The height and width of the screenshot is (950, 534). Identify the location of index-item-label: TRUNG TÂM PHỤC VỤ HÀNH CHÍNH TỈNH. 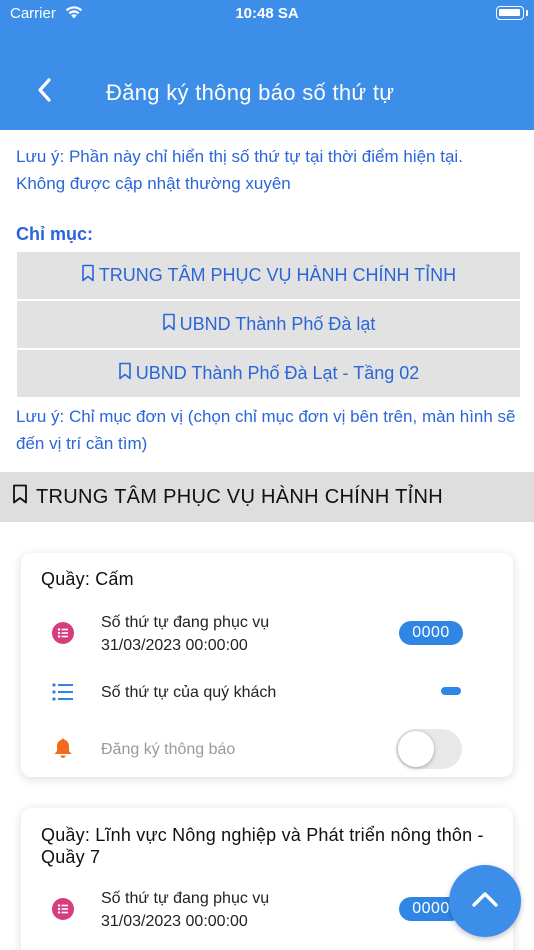
(277, 275).